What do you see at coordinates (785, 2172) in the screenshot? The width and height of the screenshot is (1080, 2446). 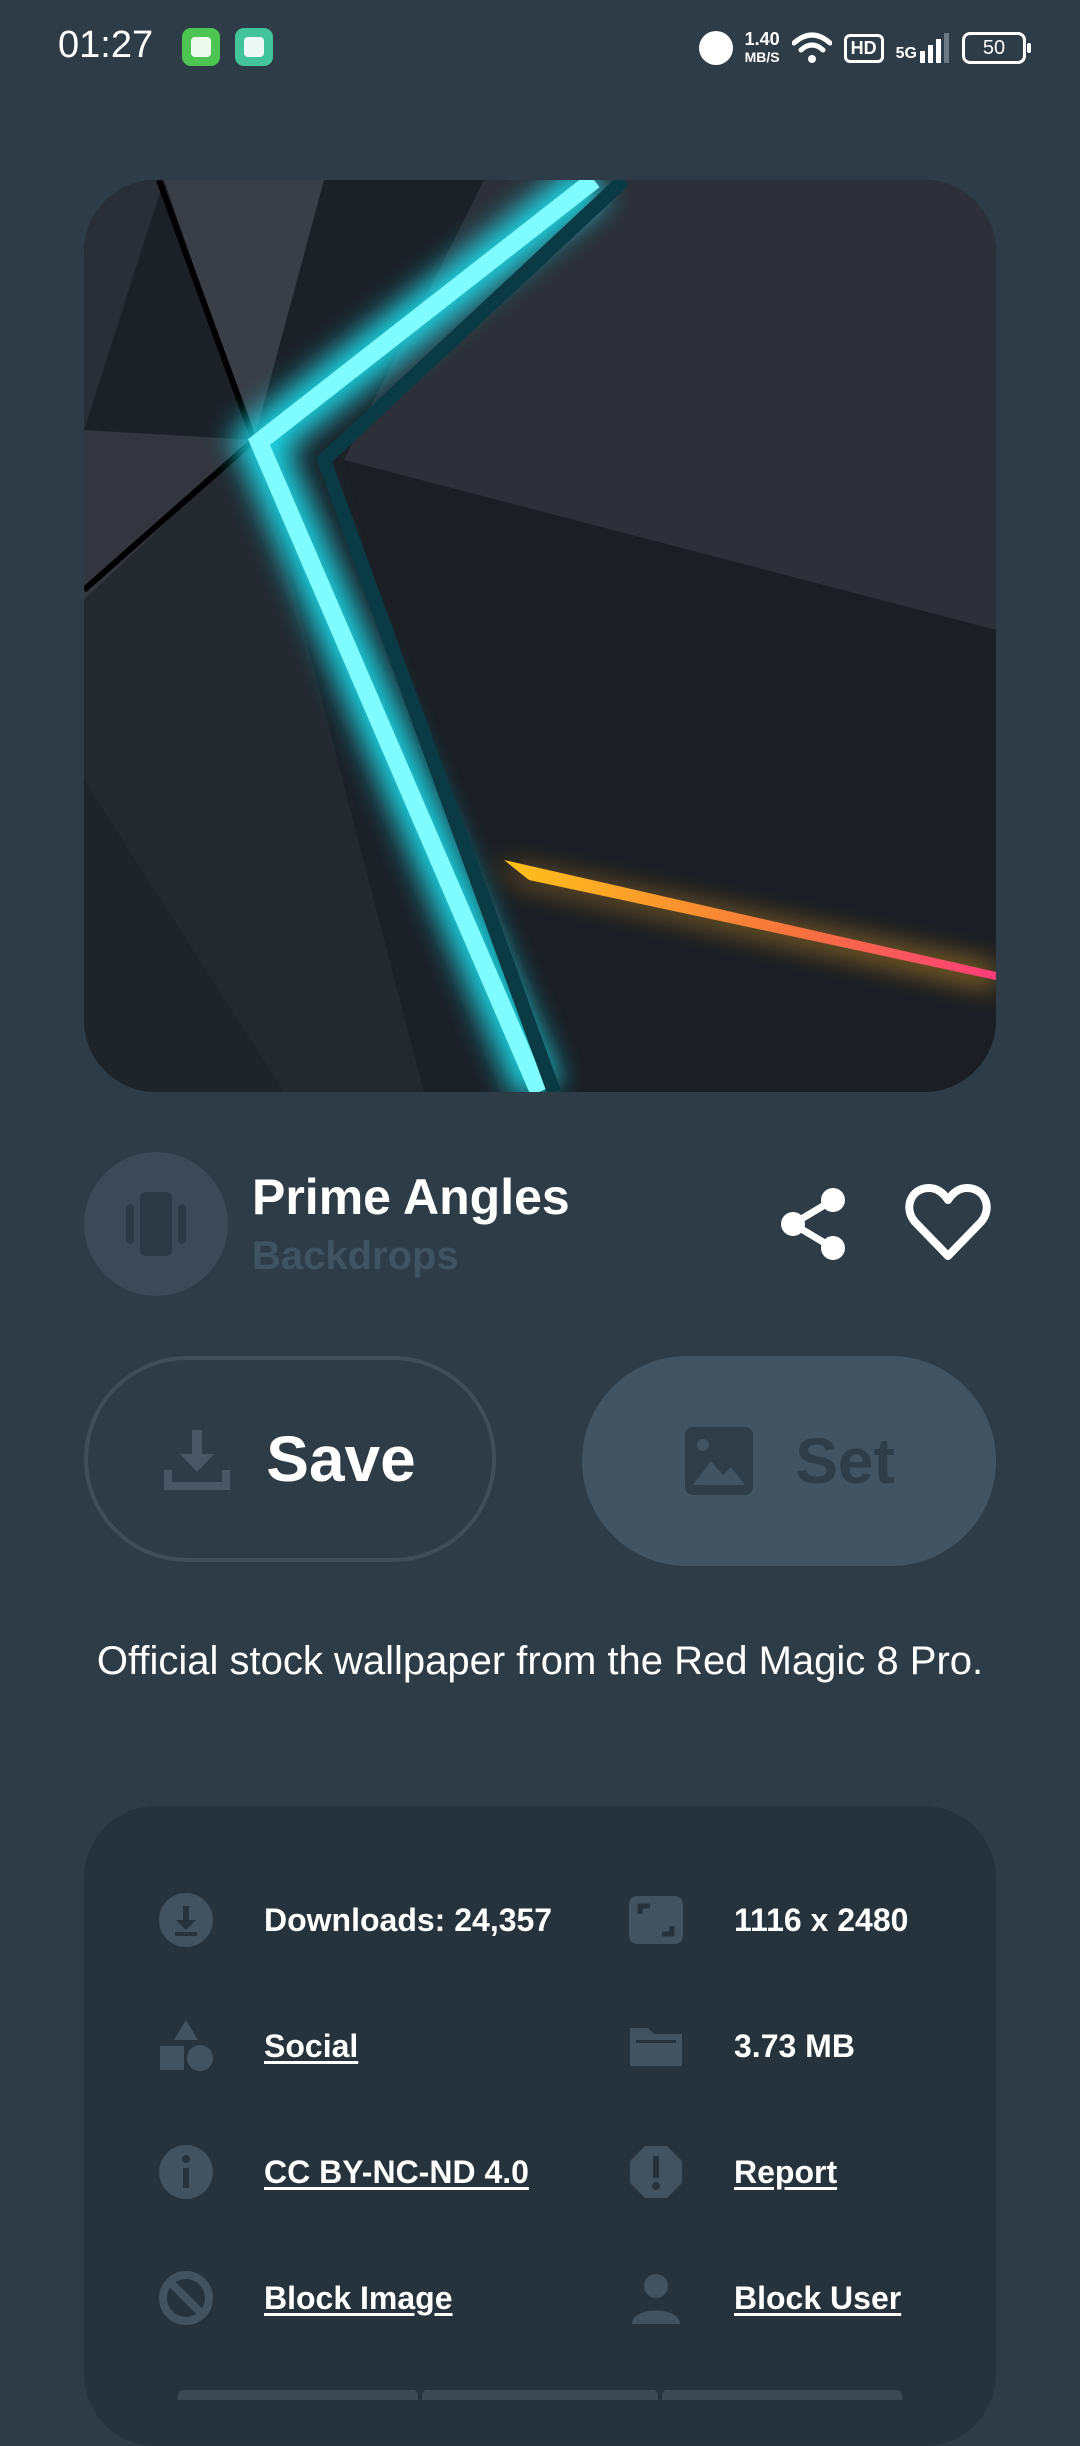 I see `report-link: Report` at bounding box center [785, 2172].